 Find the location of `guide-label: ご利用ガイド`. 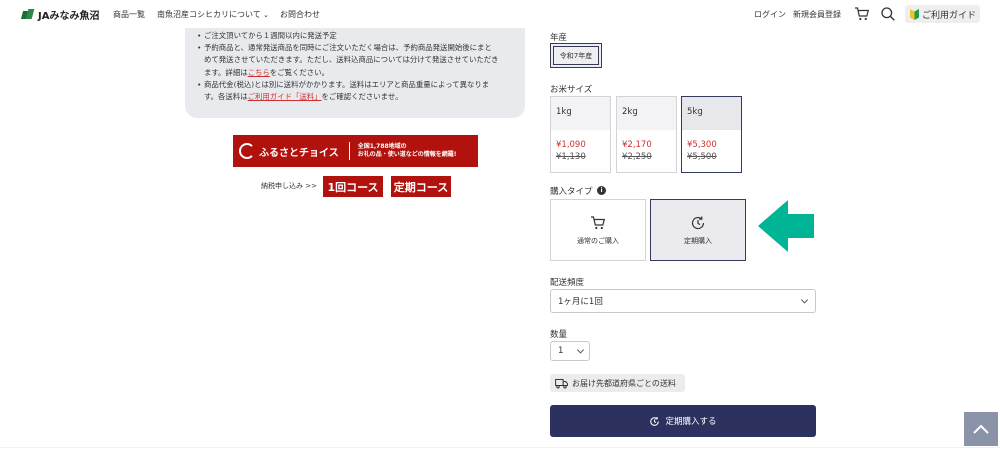

guide-label: ご利用ガイド is located at coordinates (949, 15).